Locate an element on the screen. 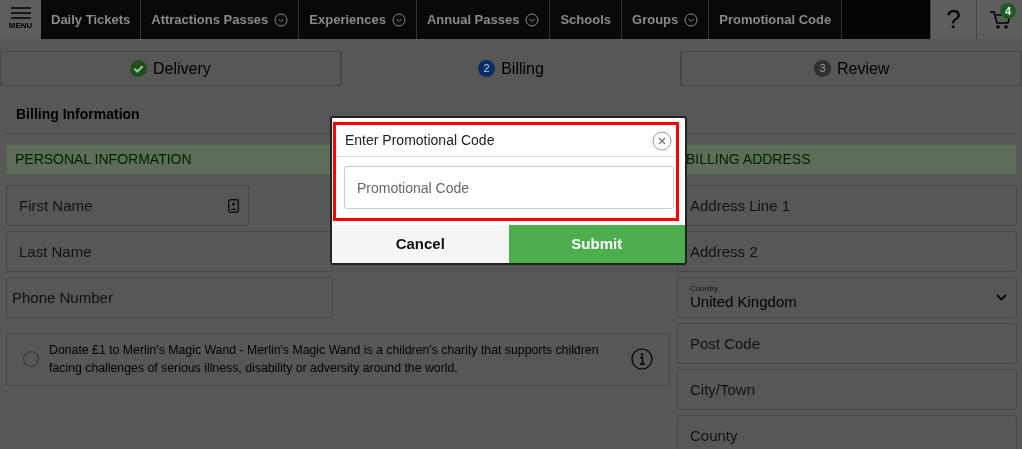 This screenshot has width=1022, height=449. step-number: 3 is located at coordinates (822, 68).